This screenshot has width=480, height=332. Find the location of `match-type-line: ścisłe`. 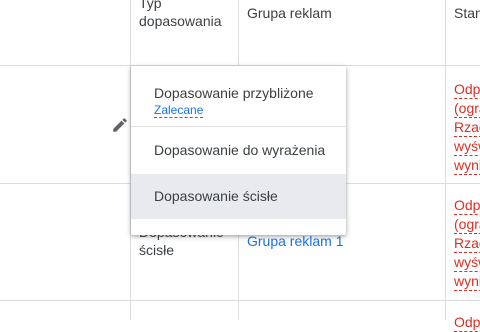

match-type-line: ścisłe is located at coordinates (157, 250).